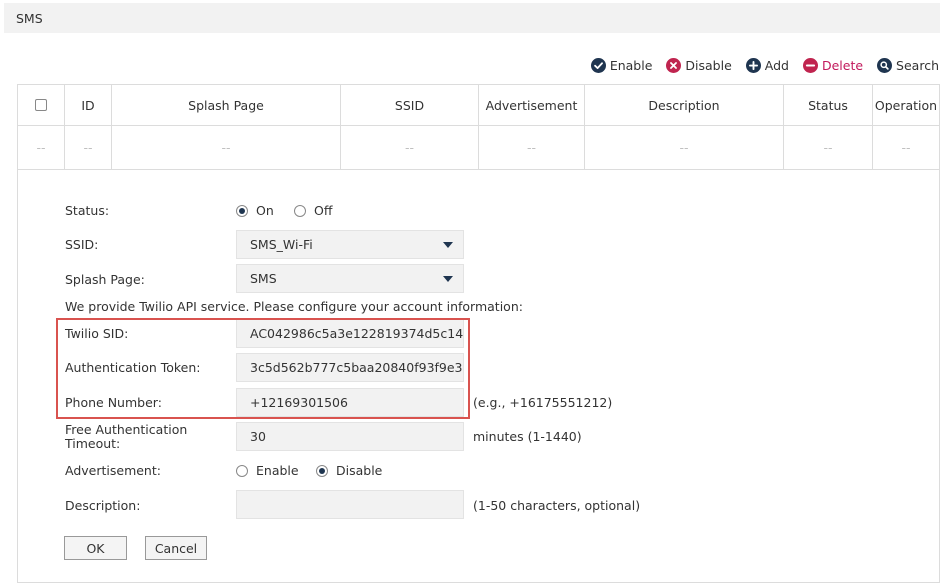 This screenshot has height=584, width=943. What do you see at coordinates (255, 210) in the screenshot?
I see `status-on-radio: On` at bounding box center [255, 210].